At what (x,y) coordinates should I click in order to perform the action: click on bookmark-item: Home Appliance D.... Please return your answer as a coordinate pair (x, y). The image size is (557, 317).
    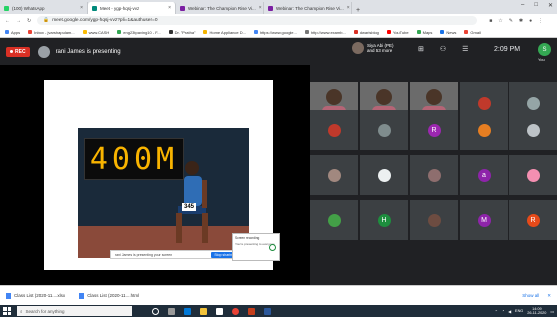
    Looking at the image, I should click on (224, 32).